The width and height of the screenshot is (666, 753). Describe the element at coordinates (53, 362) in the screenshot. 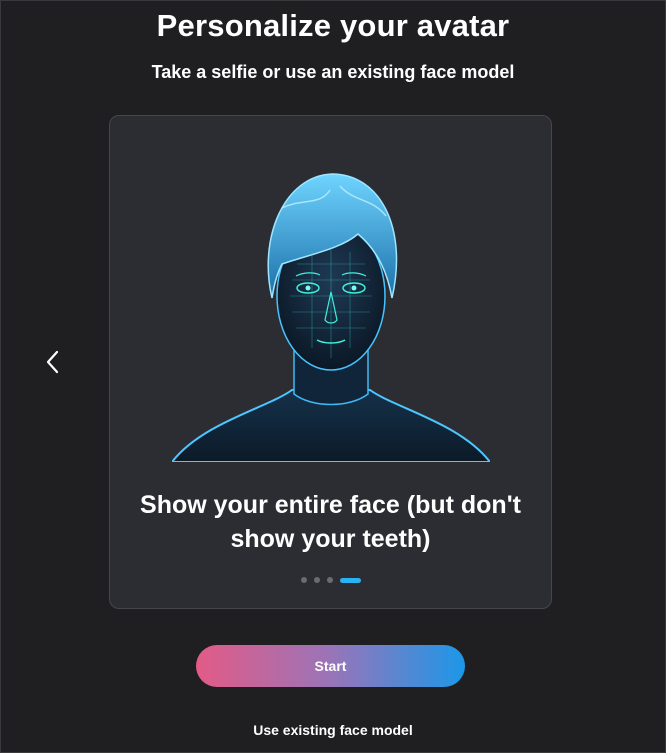

I see `chevron-left-icon` at that location.